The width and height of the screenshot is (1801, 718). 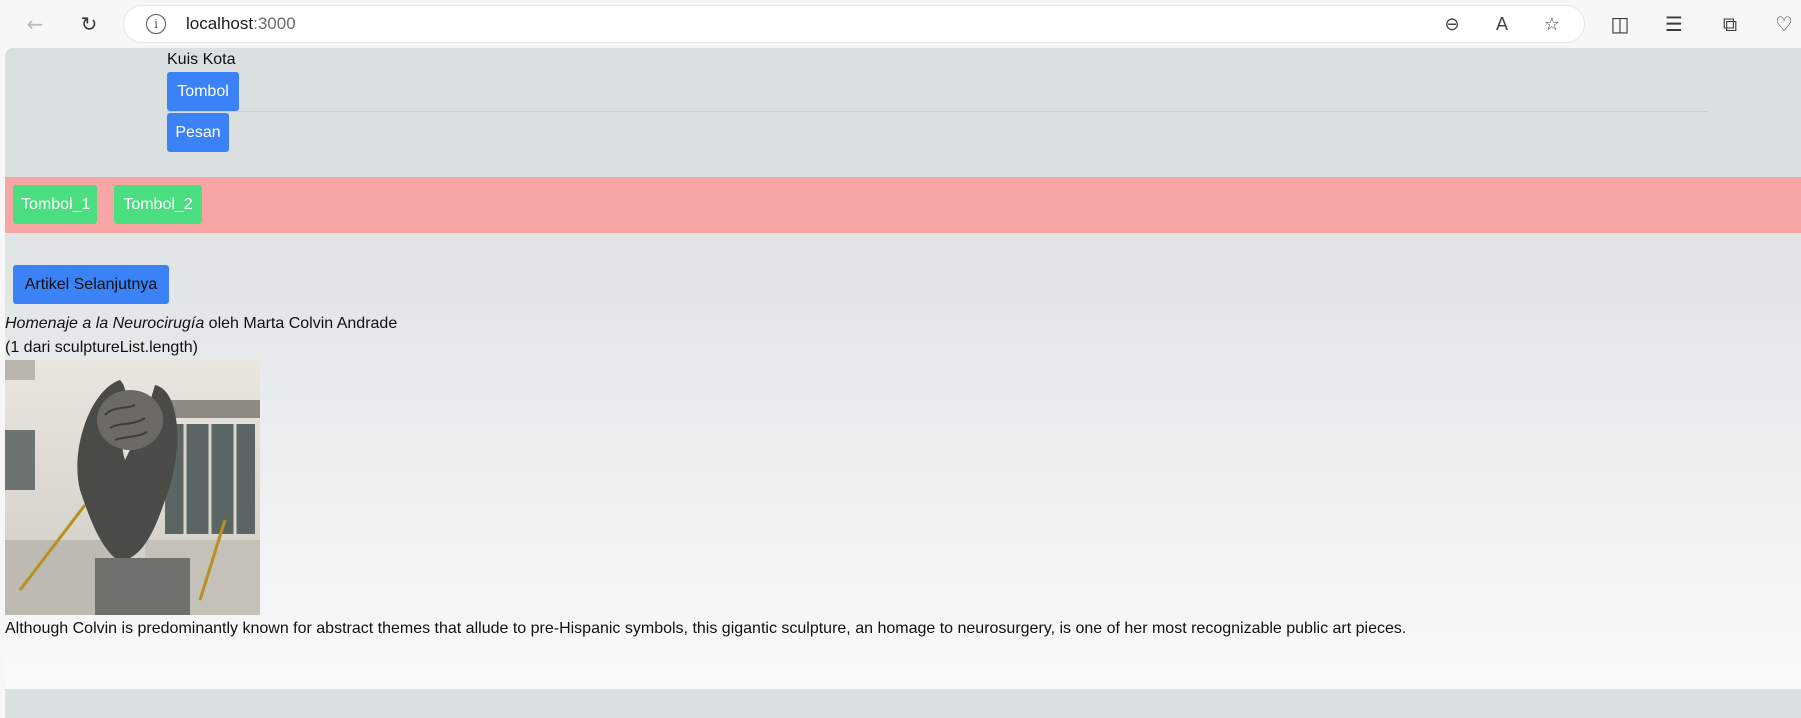 I want to click on pesan-button: Pesan, so click(x=198, y=132).